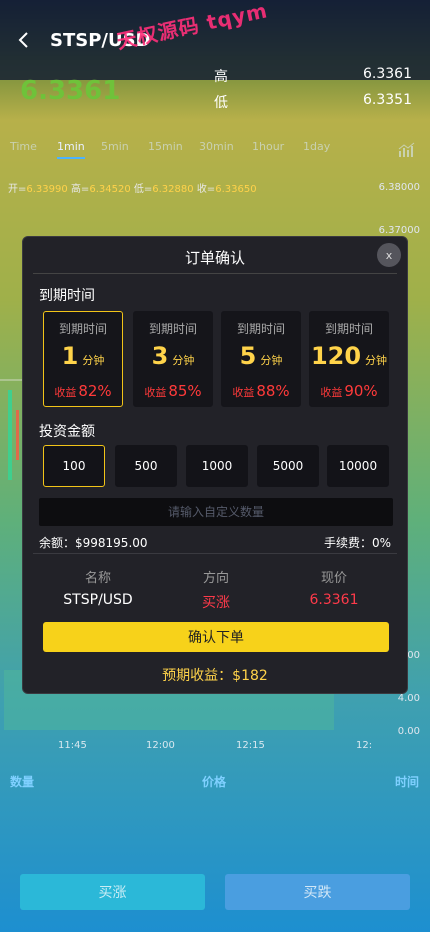 This screenshot has height=932, width=430. I want to click on close-label: 收=, so click(206, 189).